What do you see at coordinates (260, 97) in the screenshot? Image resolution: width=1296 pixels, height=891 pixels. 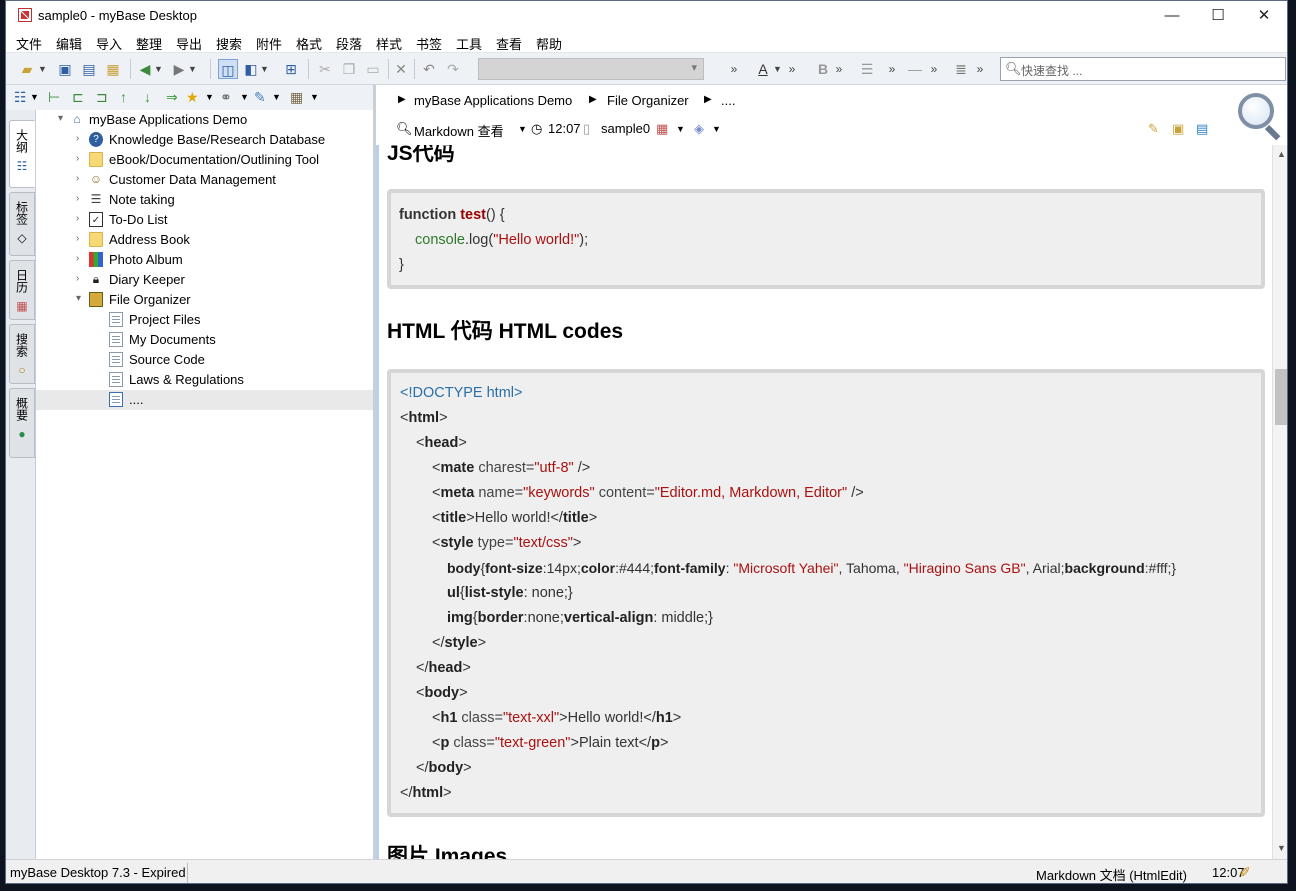 I see `attachment-icon: ✎` at bounding box center [260, 97].